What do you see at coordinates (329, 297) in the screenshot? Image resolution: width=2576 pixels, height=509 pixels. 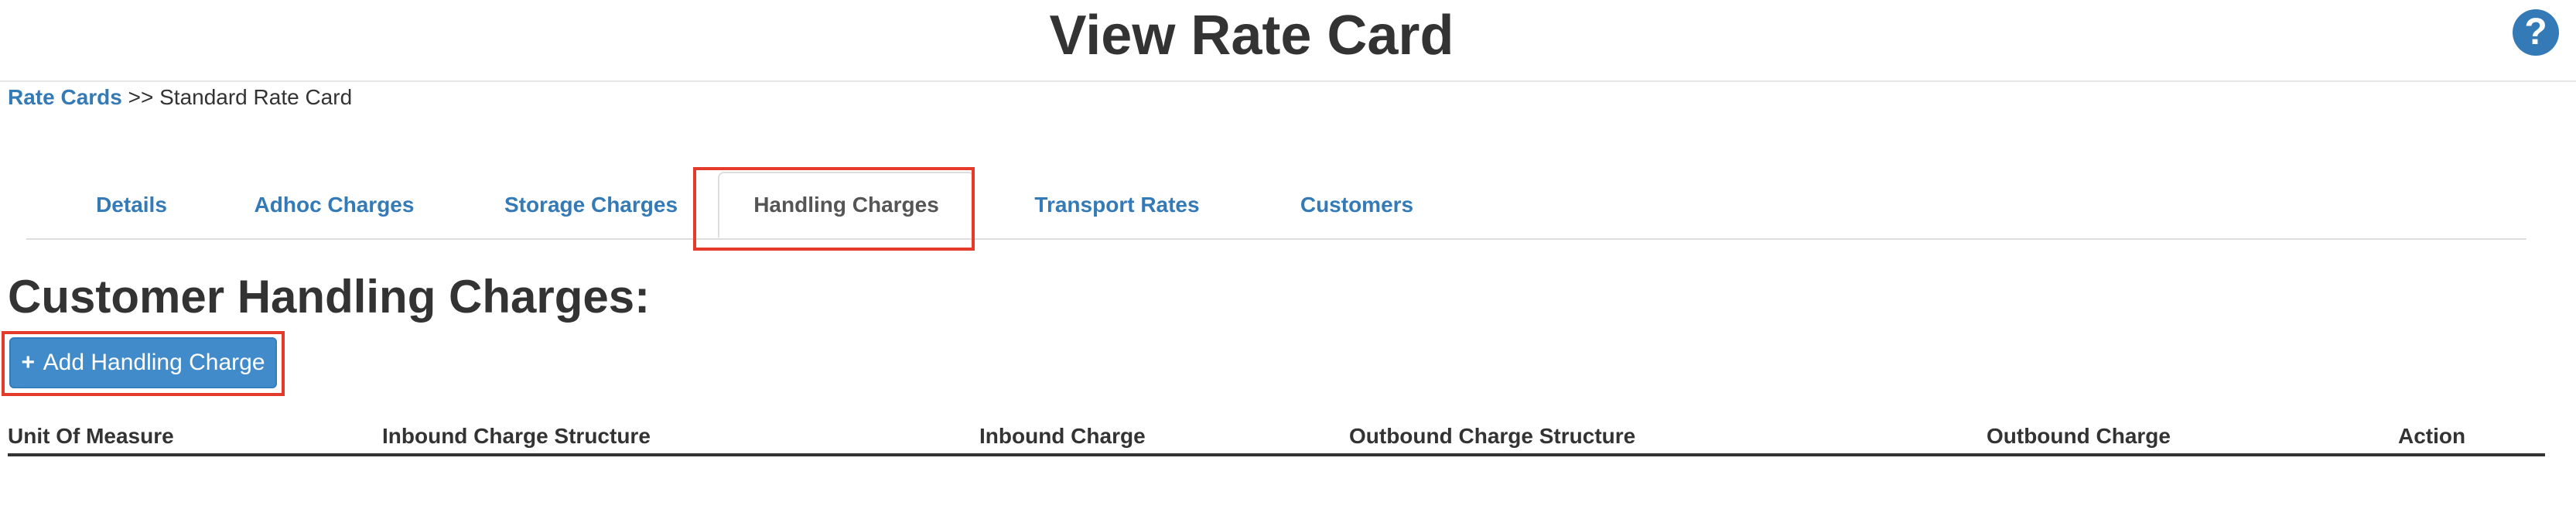 I see `section-title: Customer Handling Charges:` at bounding box center [329, 297].